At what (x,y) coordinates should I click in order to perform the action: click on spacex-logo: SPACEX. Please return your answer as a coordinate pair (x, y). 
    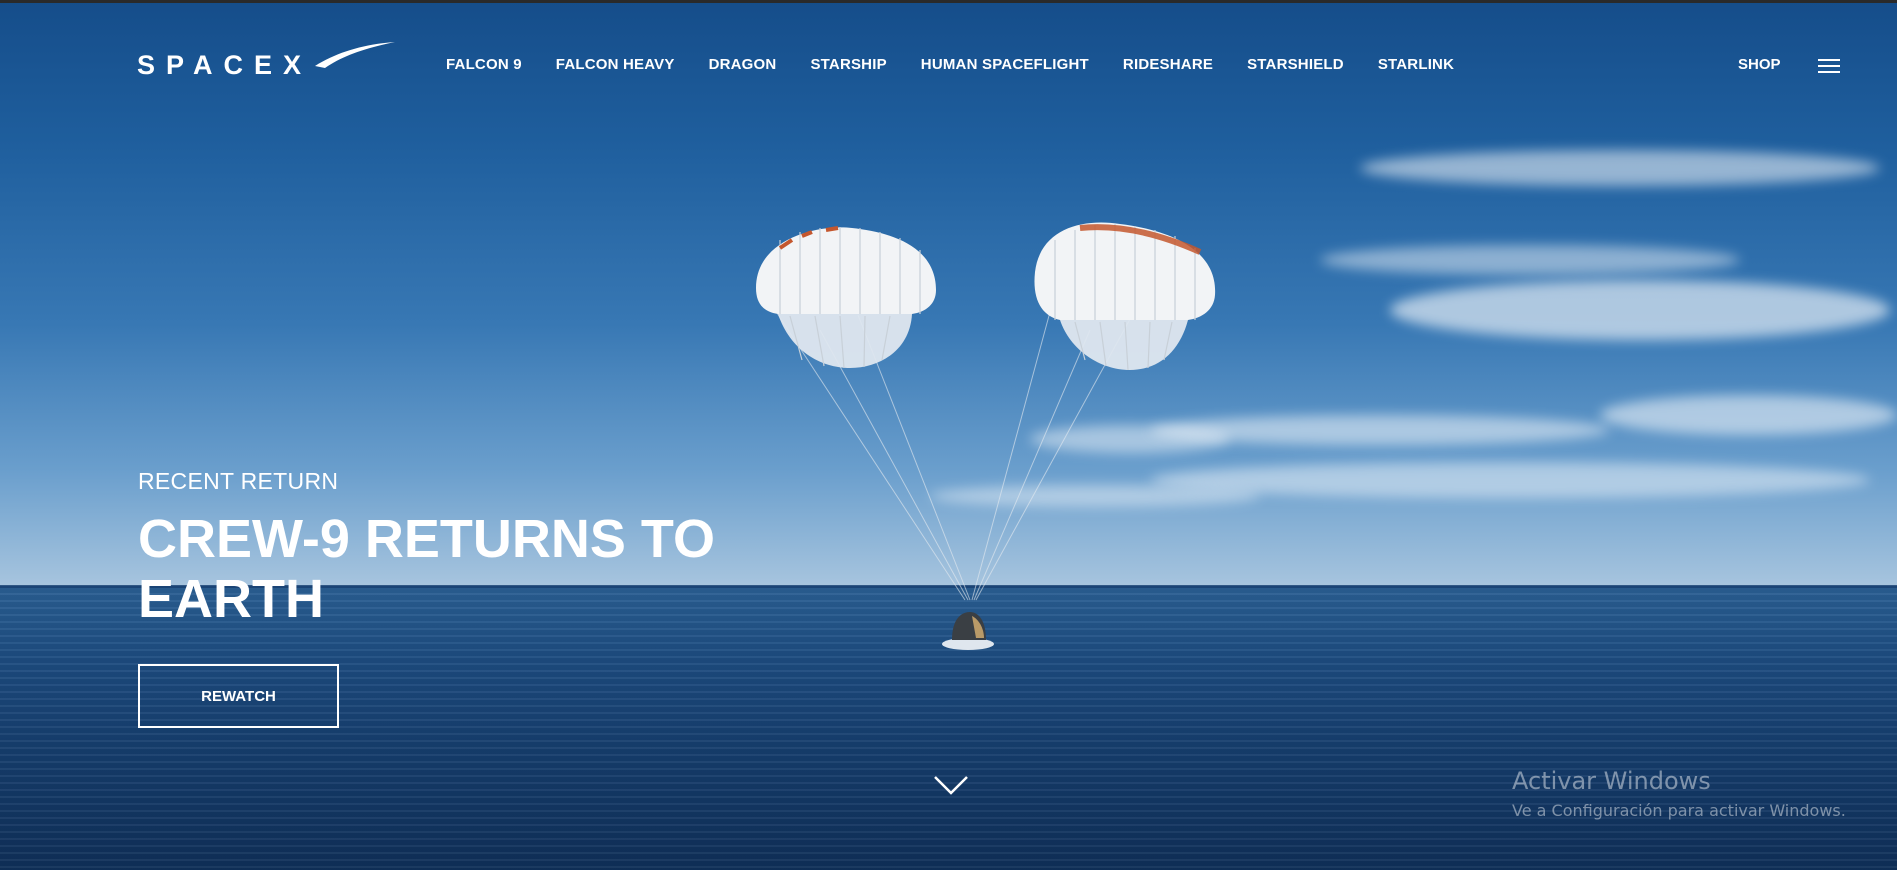
    Looking at the image, I should click on (267, 60).